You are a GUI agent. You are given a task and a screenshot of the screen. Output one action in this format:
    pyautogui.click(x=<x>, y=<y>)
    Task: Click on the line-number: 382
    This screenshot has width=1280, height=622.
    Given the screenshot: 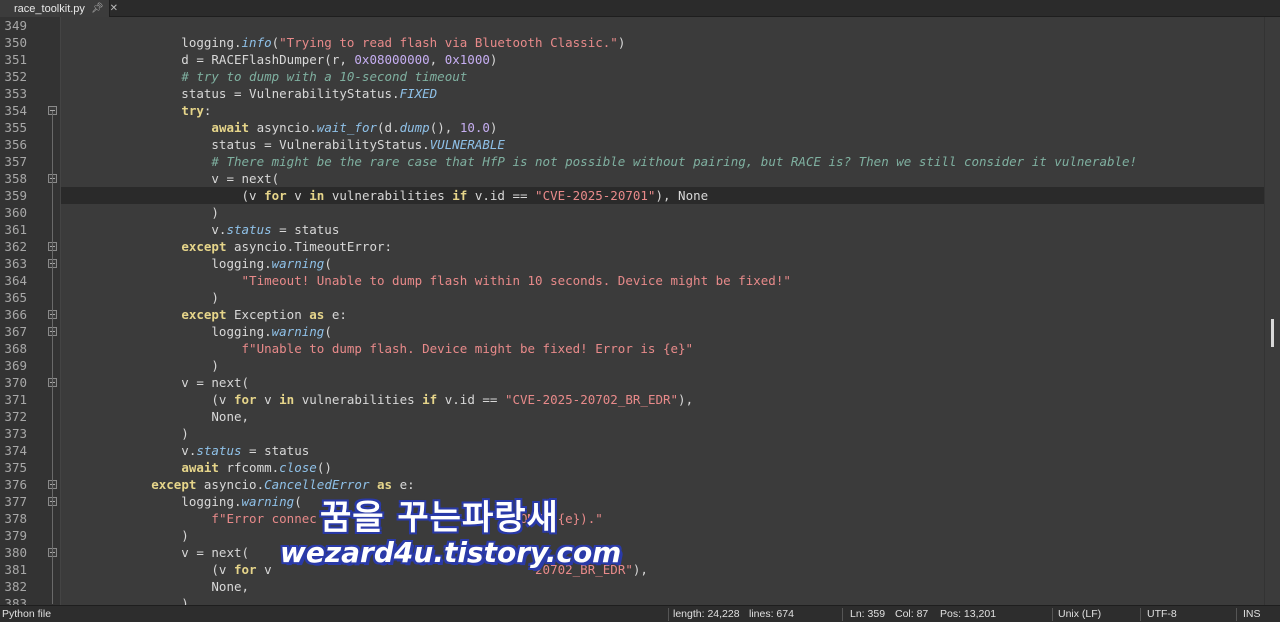 What is the action you would take?
    pyautogui.click(x=15, y=586)
    